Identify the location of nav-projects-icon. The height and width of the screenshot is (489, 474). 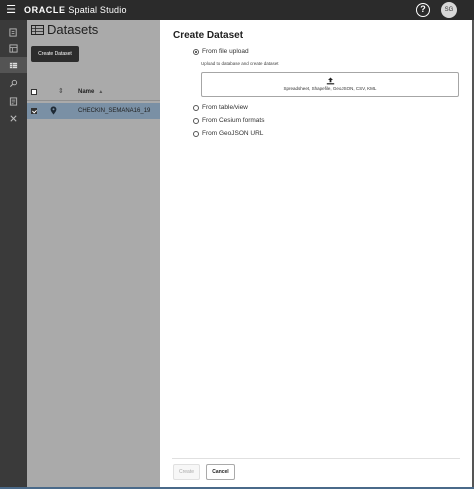
(13, 32).